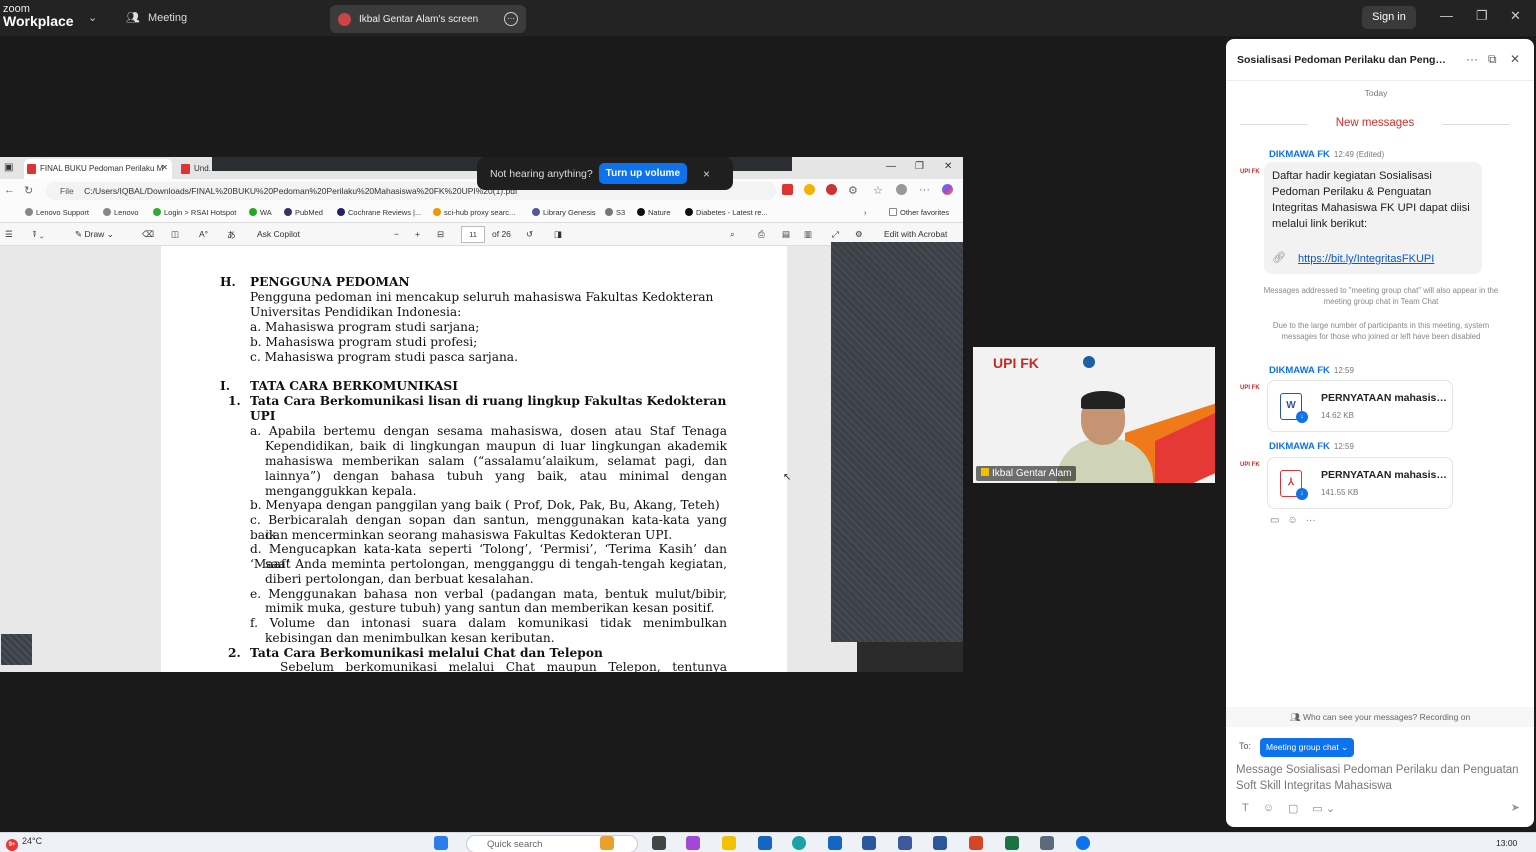 Image resolution: width=1536 pixels, height=852 pixels. Describe the element at coordinates (203, 234) in the screenshot. I see `read-aloud-icon: A°` at that location.